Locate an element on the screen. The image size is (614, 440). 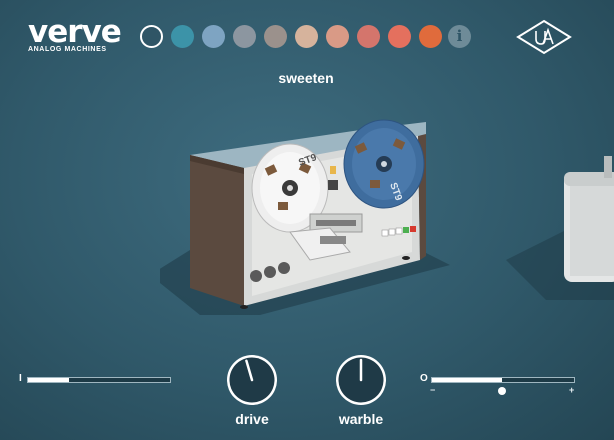
logo-word: verve is located at coordinates (75, 32).